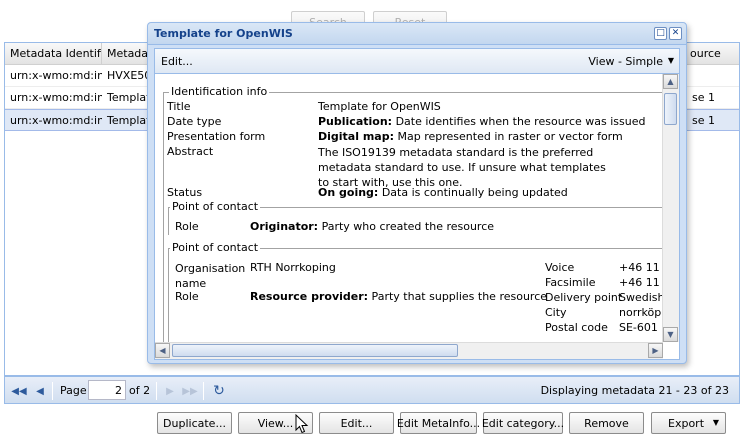 This screenshot has height=441, width=743. I want to click on page-number-input, so click(107, 390).